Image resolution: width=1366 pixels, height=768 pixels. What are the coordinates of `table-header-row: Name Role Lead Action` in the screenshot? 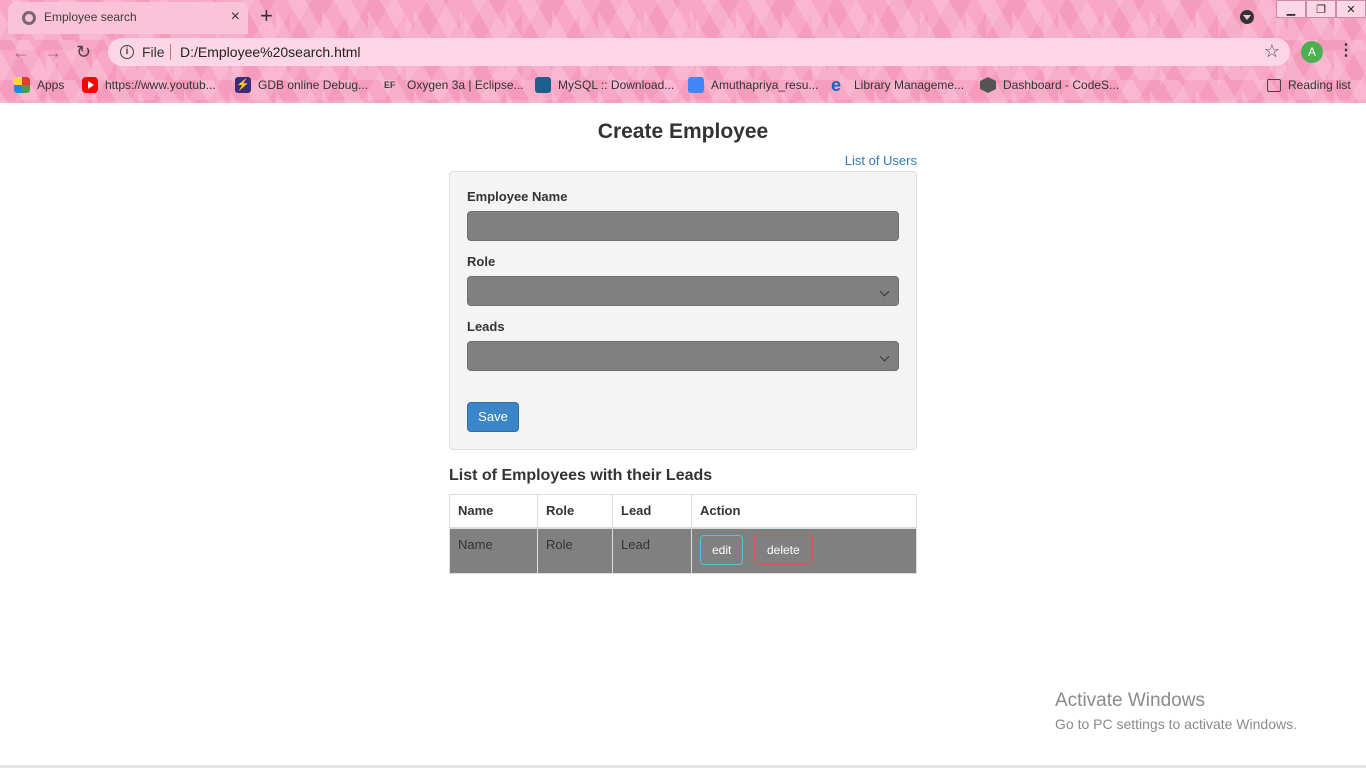 It's located at (683, 511).